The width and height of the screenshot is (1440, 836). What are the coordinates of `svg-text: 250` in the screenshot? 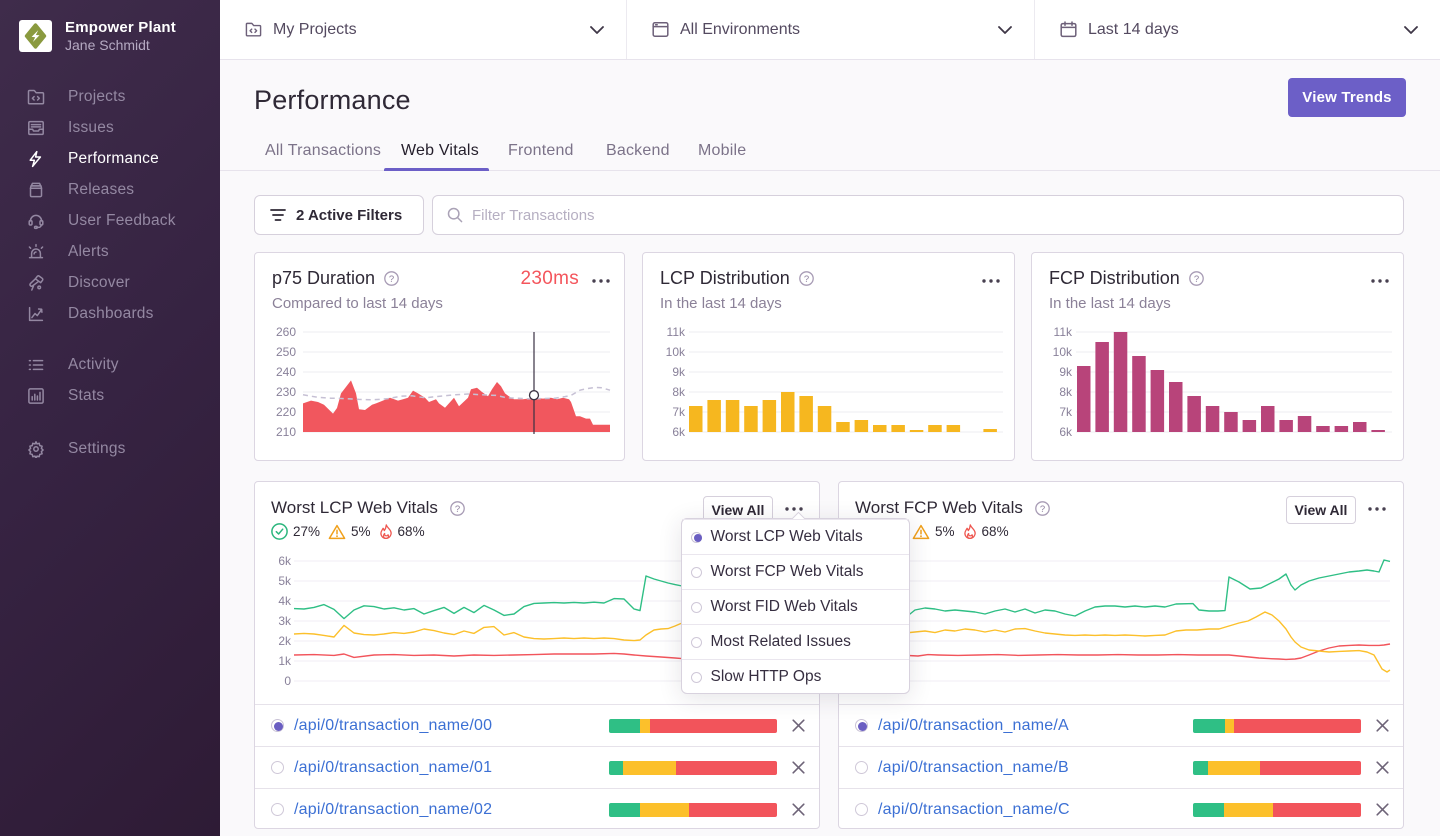 It's located at (286, 352).